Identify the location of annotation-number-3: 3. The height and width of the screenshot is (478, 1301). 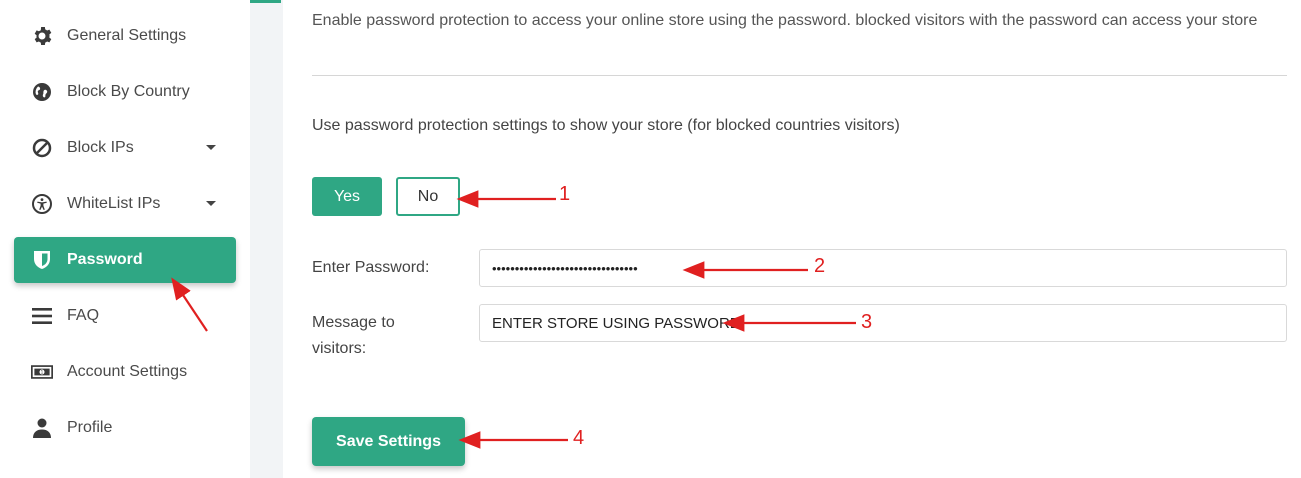
(867, 322).